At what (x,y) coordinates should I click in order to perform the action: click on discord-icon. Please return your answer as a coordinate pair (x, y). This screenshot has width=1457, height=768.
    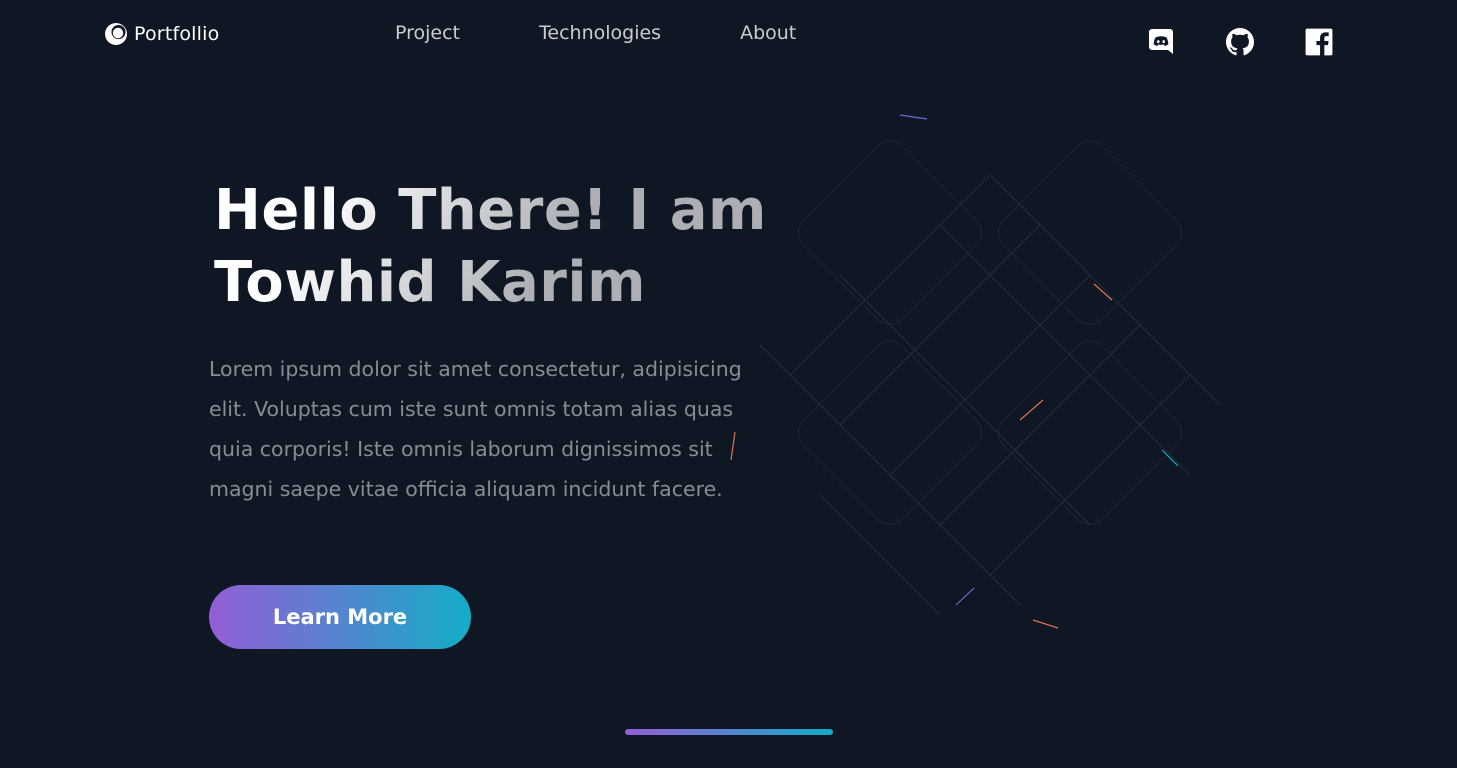
    Looking at the image, I should click on (1161, 41).